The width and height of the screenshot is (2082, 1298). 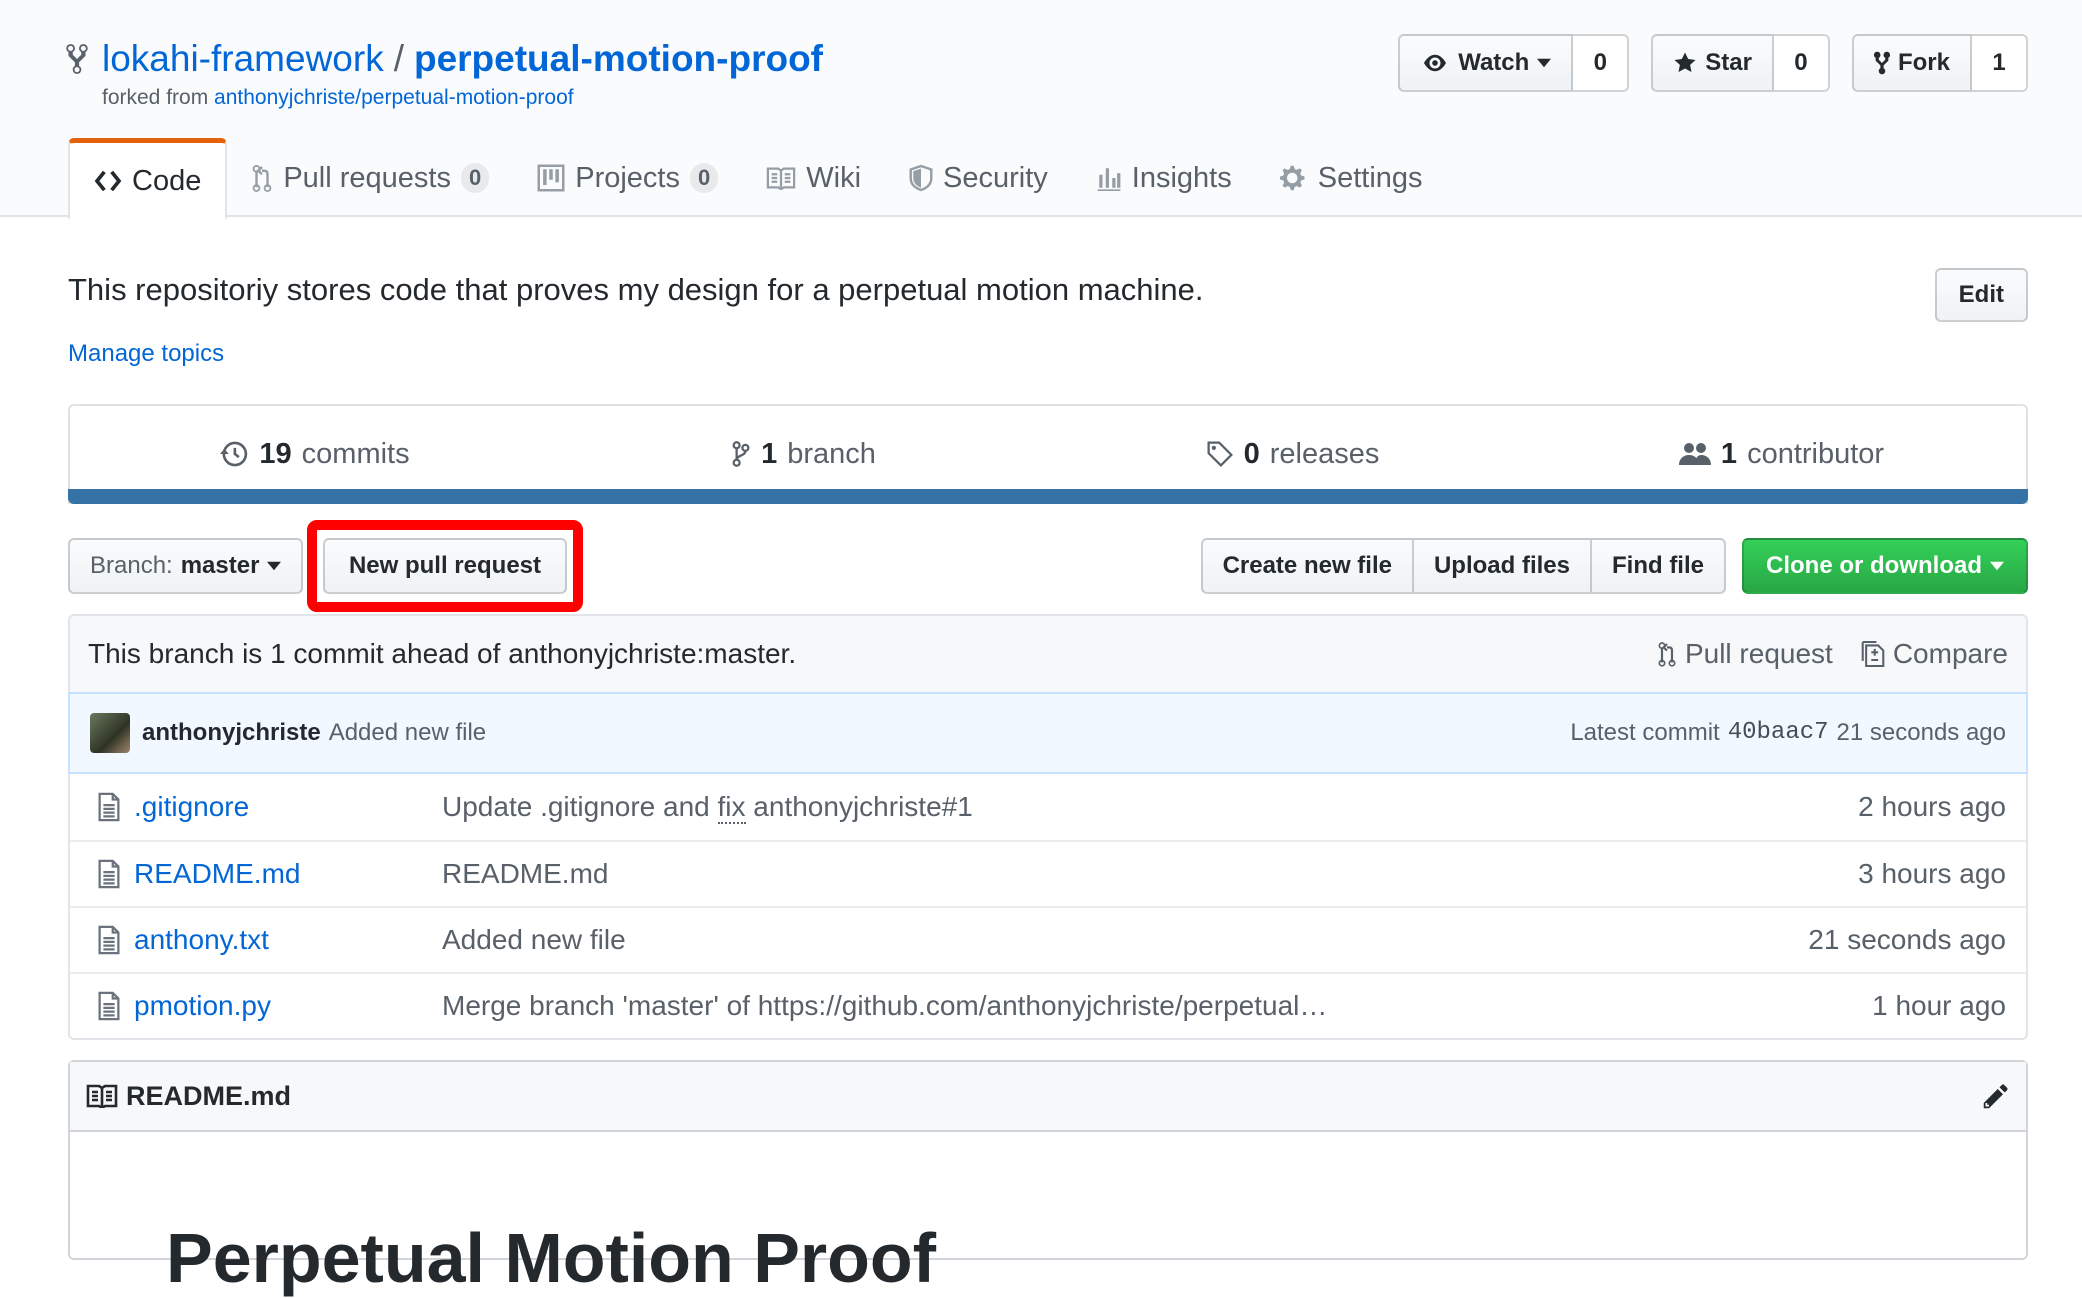 What do you see at coordinates (1874, 565) in the screenshot?
I see `clone-label: Clone or download` at bounding box center [1874, 565].